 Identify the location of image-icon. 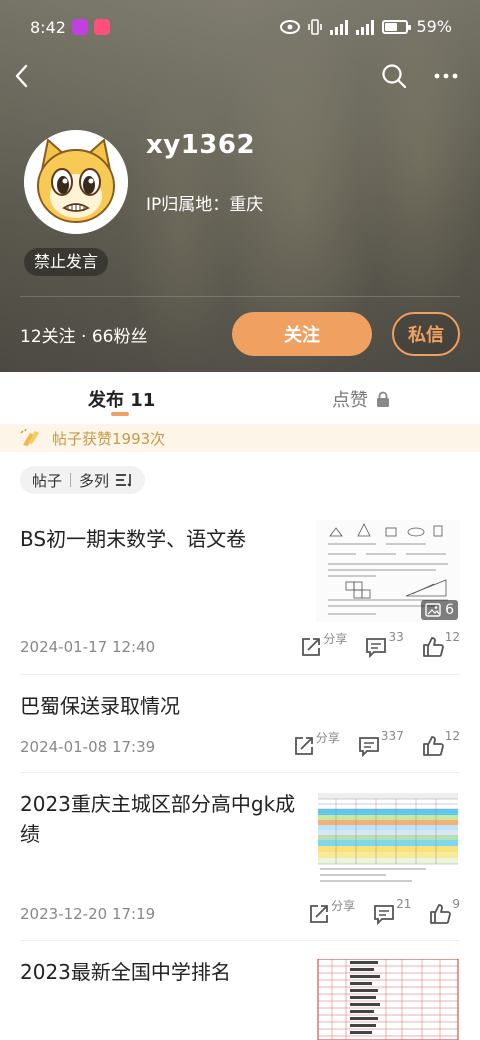
(433, 610).